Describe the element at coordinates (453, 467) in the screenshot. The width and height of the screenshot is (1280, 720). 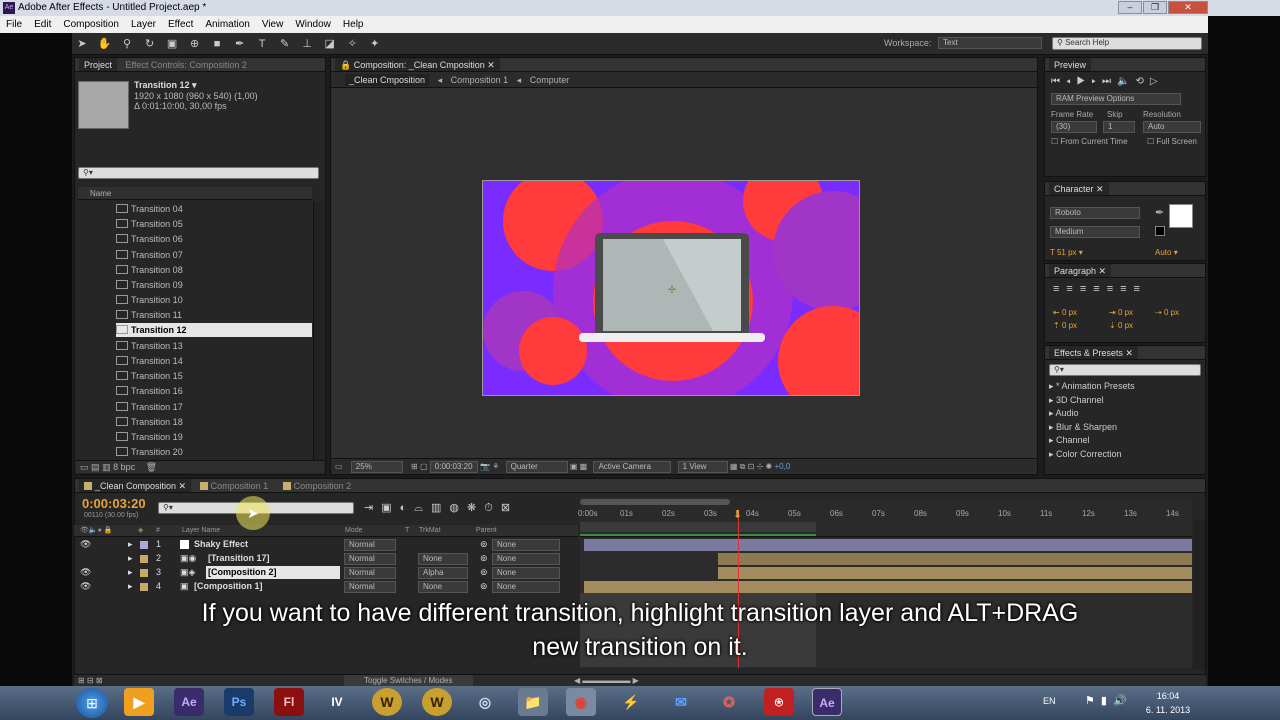
I see `current-time-display: 0:00:03:20` at that location.